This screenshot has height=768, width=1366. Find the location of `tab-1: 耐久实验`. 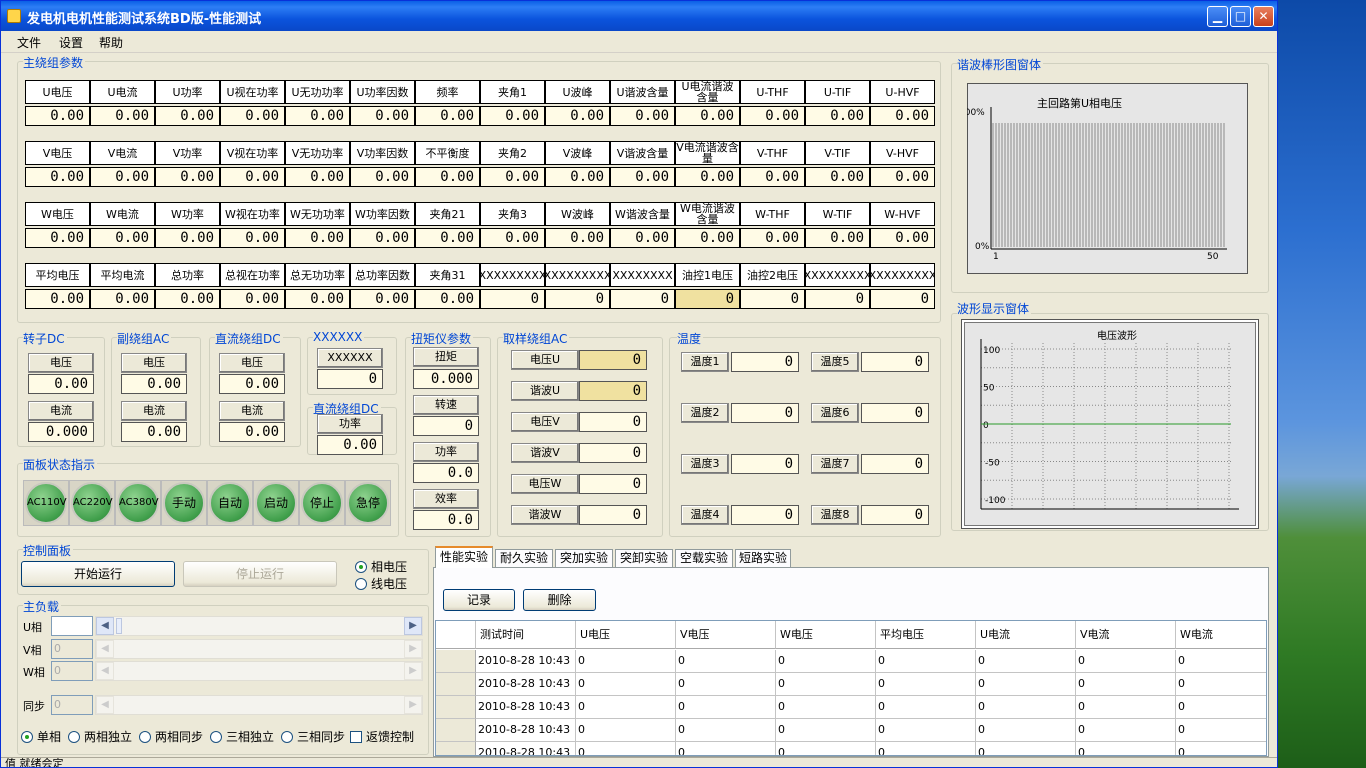

tab-1: 耐久实验 is located at coordinates (524, 558).